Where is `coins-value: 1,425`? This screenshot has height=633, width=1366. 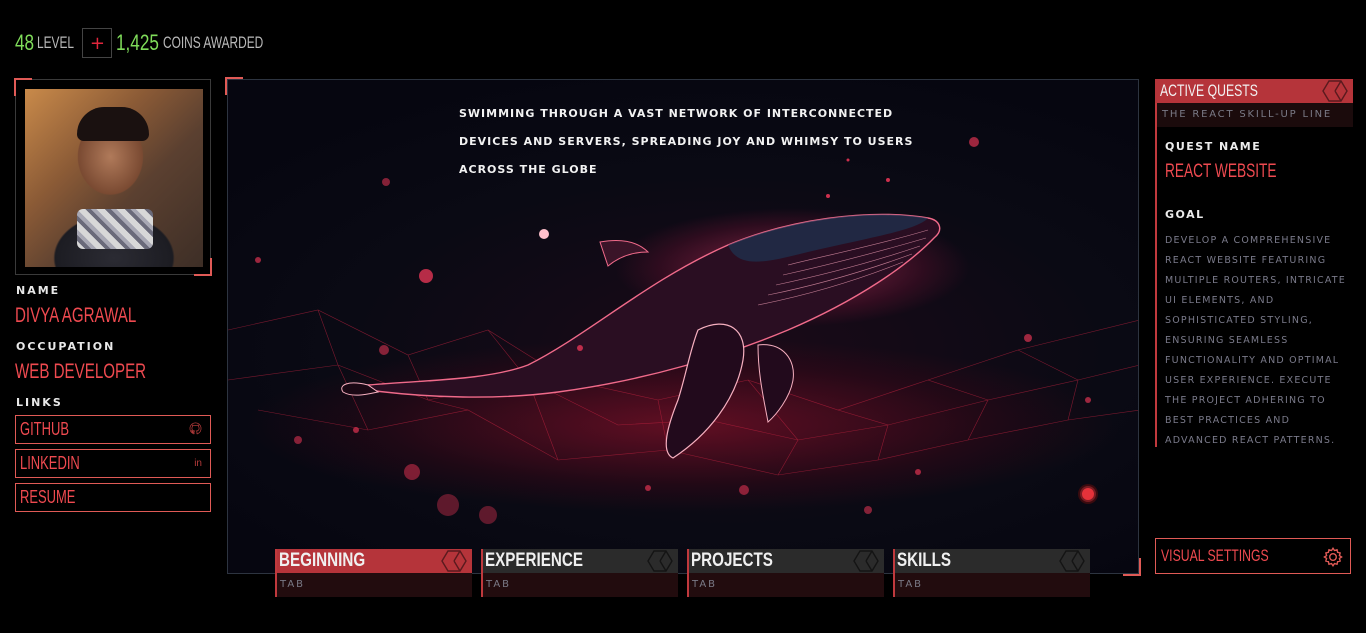
coins-value: 1,425 is located at coordinates (138, 42).